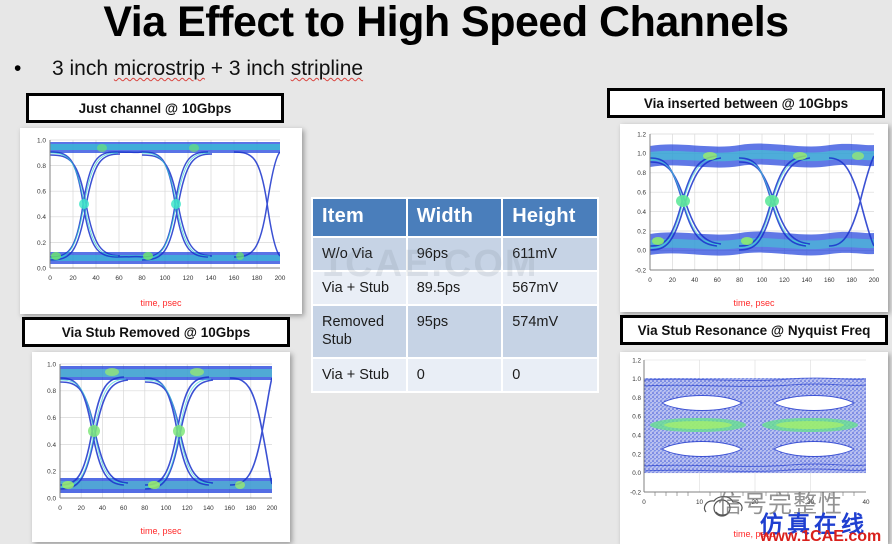 The width and height of the screenshot is (892, 544). I want to click on caption-top-left: Just channel @ 10Gbps, so click(155, 108).